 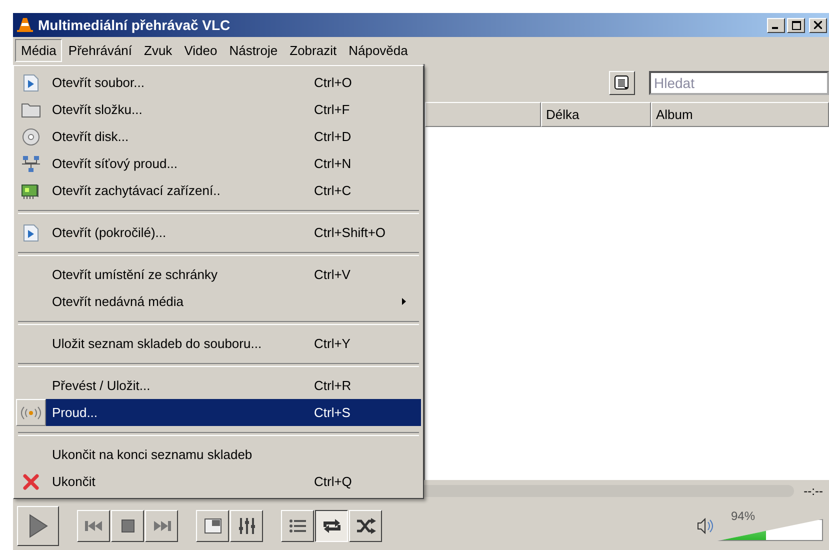 I want to click on column-header: Délka, so click(x=596, y=114).